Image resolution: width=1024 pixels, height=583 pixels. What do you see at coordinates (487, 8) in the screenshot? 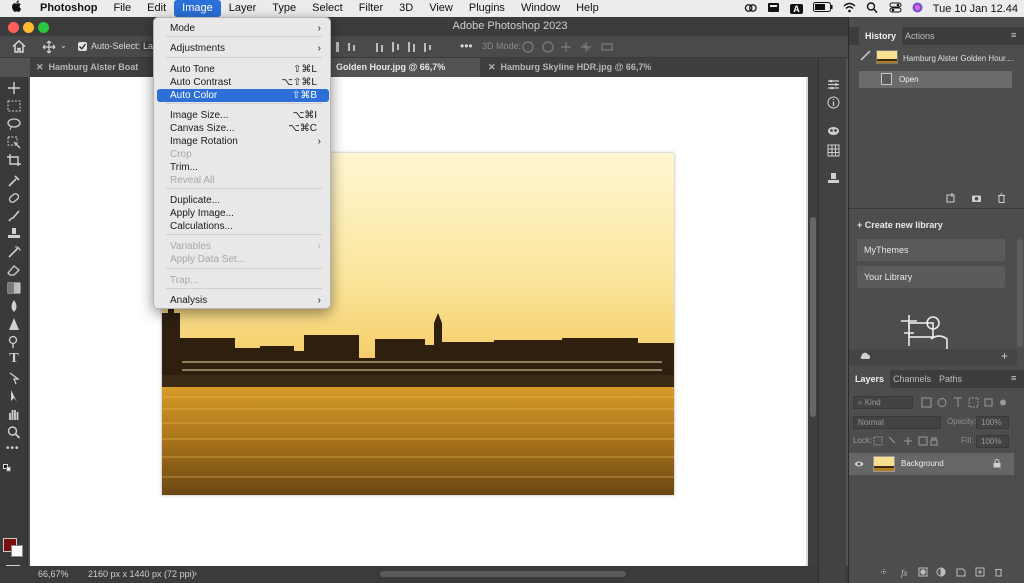
I see `menu-plugins: Plugins` at bounding box center [487, 8].